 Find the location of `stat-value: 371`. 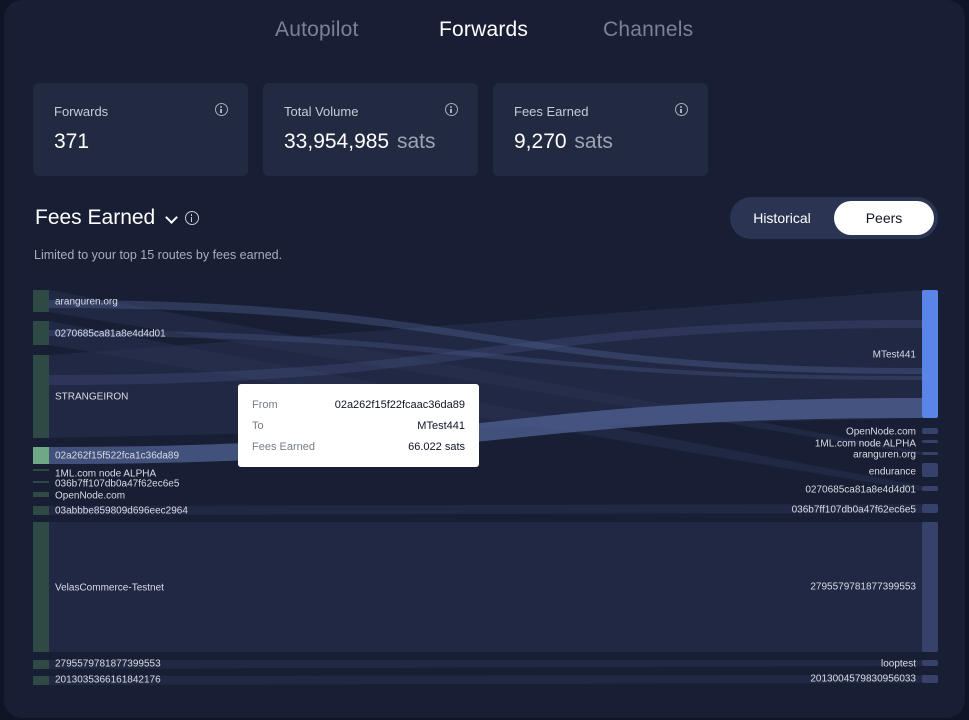

stat-value: 371 is located at coordinates (72, 141).